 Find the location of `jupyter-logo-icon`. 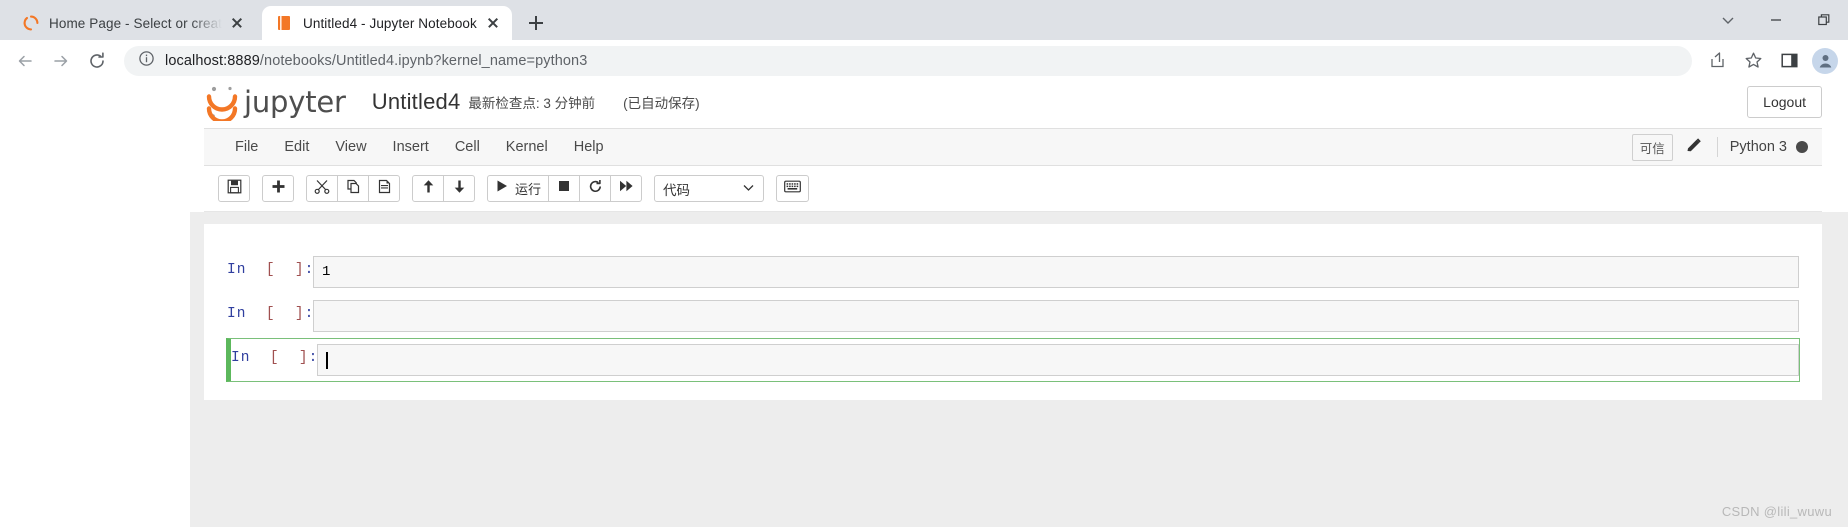

jupyter-logo-icon is located at coordinates (222, 103).